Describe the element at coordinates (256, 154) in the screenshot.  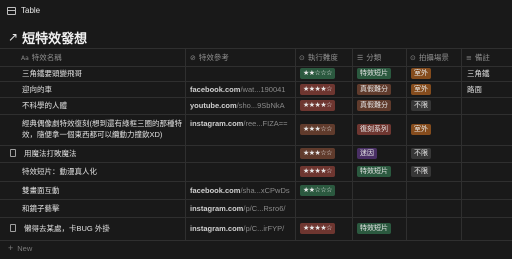
I see `table-row: 用魔法打敗魔法 ★★★☆☆ 迷因 不限` at that location.